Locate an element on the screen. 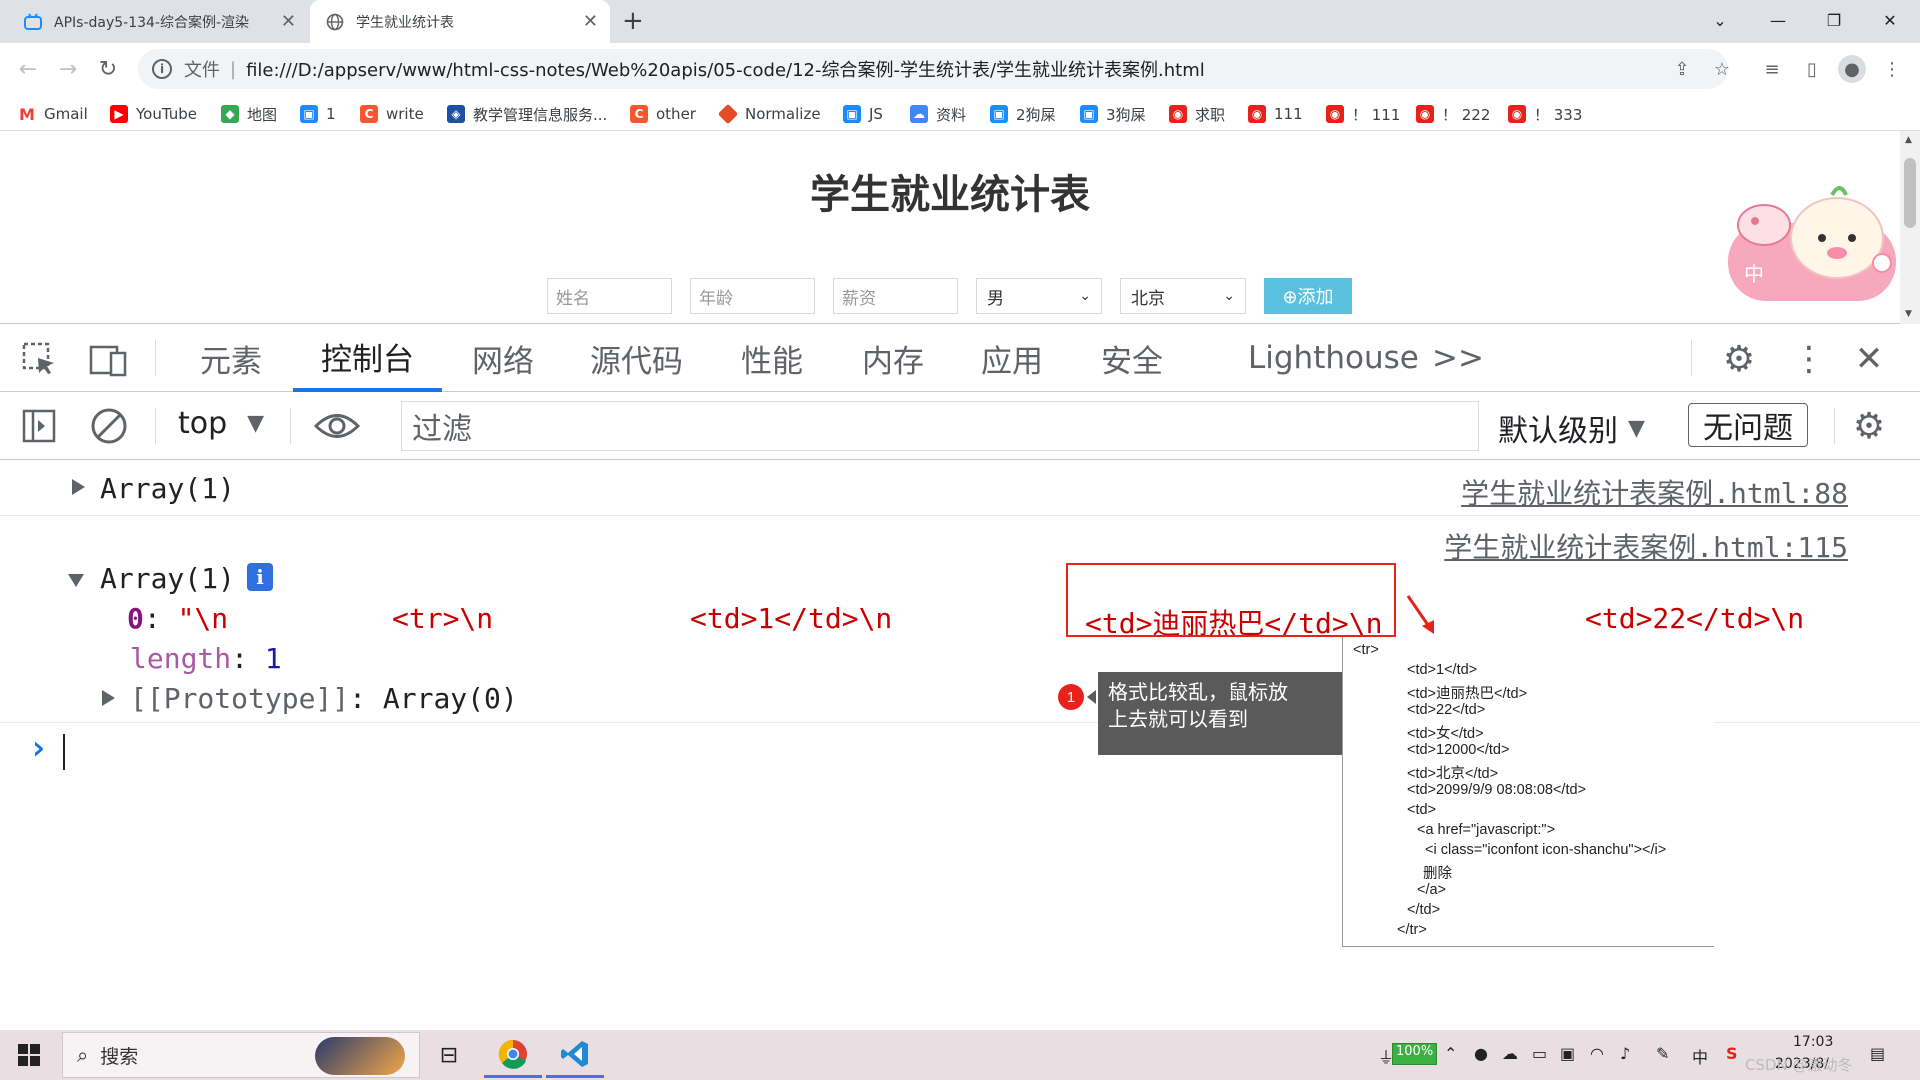  bookmark-3: ▣ 3狗屎 is located at coordinates (1113, 114).